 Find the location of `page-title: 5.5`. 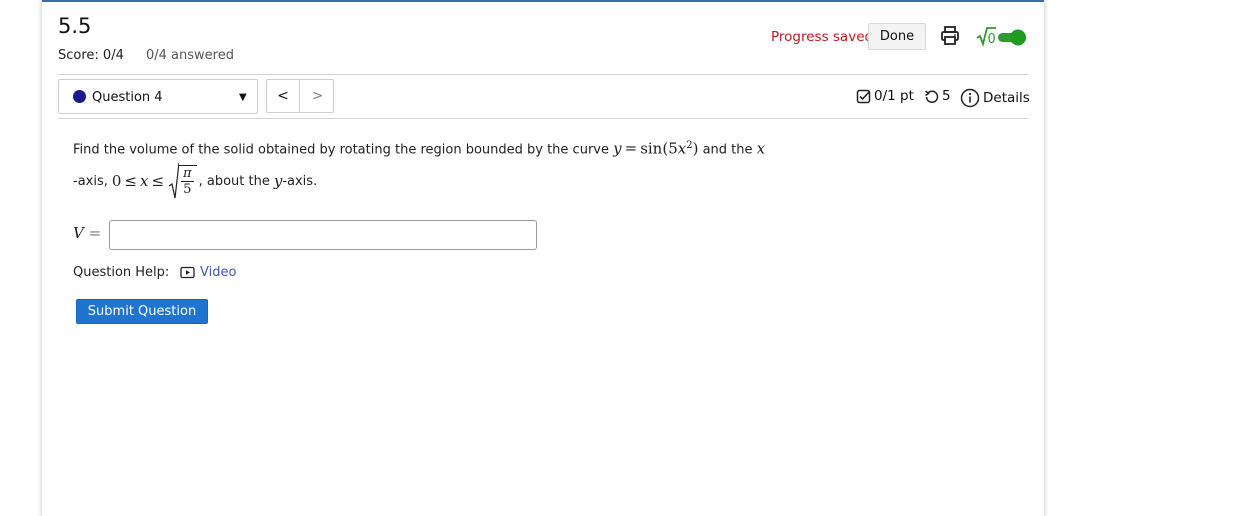

page-title: 5.5 is located at coordinates (75, 26).